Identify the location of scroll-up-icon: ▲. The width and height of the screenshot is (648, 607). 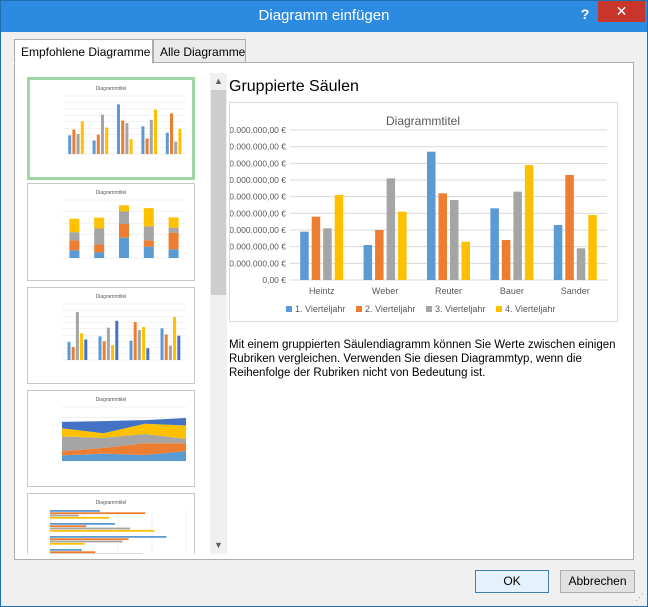
(218, 81).